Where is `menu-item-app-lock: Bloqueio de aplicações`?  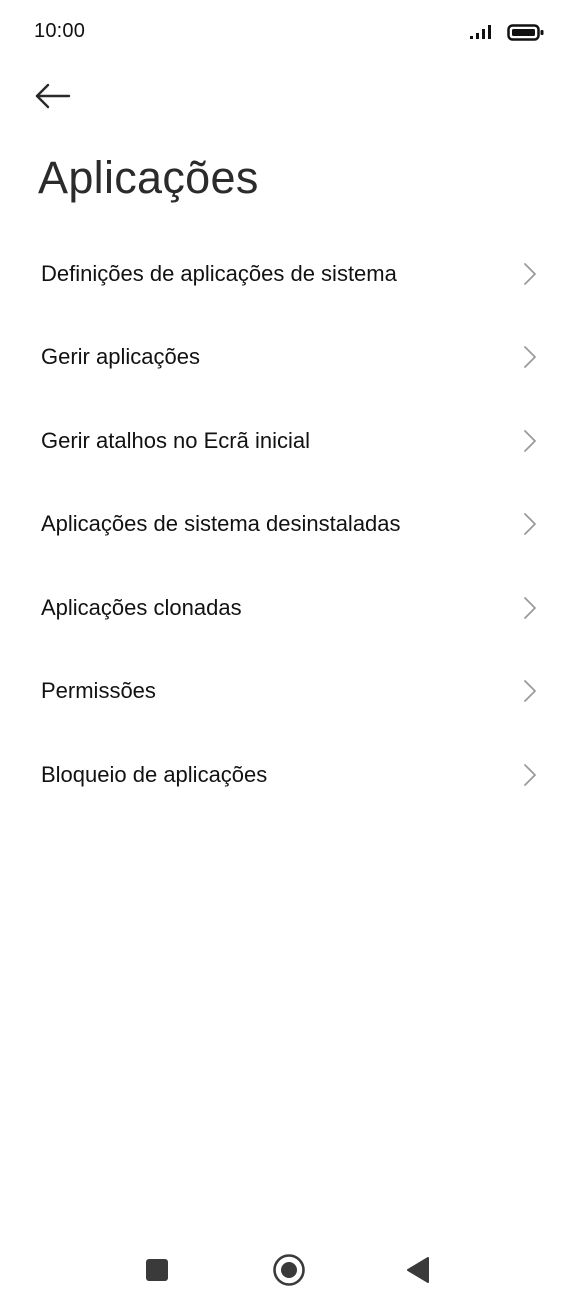 menu-item-app-lock: Bloqueio de aplicações is located at coordinates (288, 775).